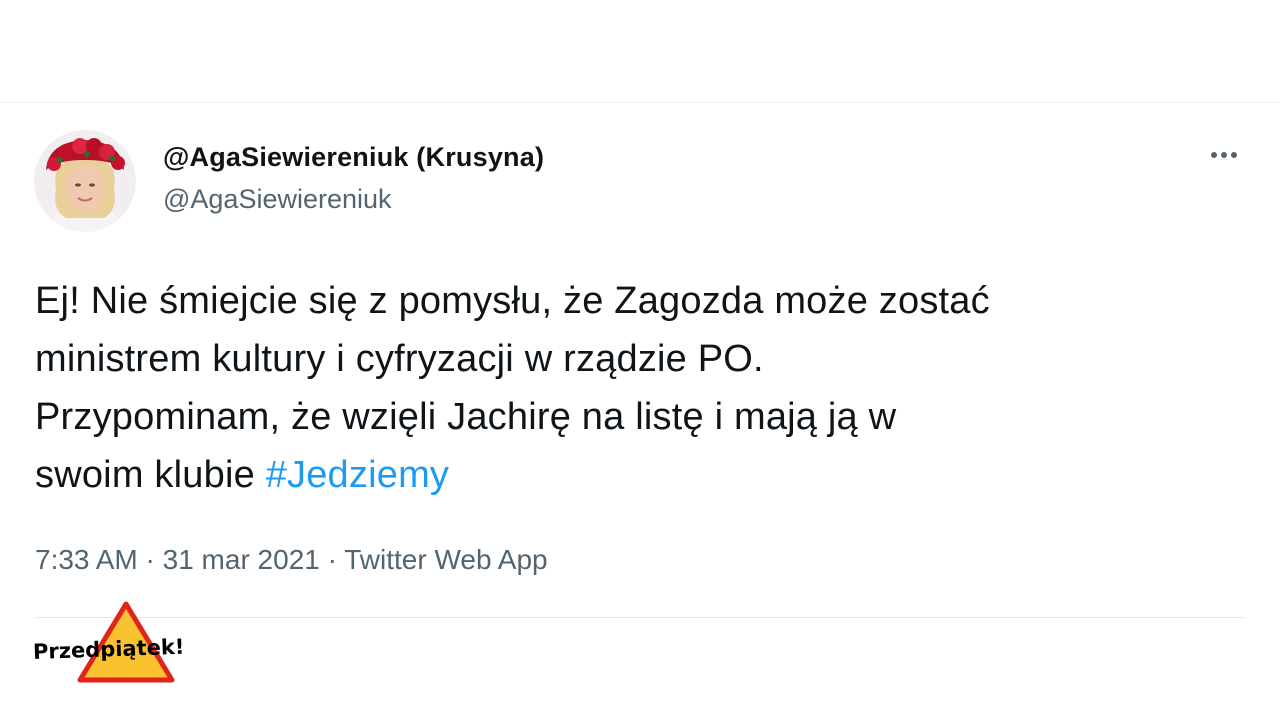 This screenshot has height=720, width=1280. What do you see at coordinates (241, 559) in the screenshot?
I see `tweet-date-link: 31 mar 2021` at bounding box center [241, 559].